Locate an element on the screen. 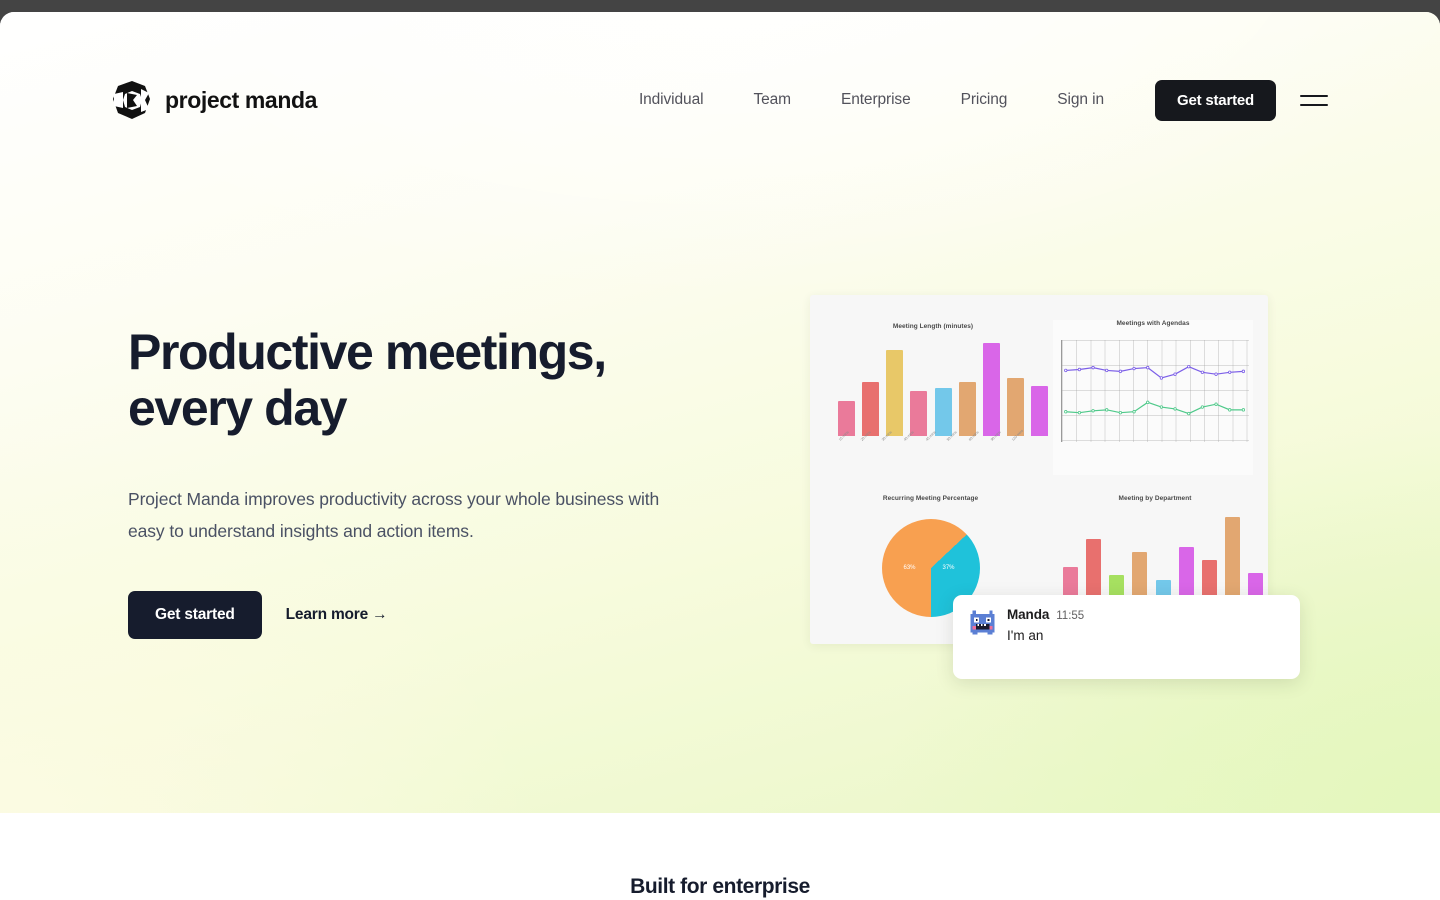 The width and height of the screenshot is (1440, 900). pie-slice-label-1: 63% is located at coordinates (909, 568).